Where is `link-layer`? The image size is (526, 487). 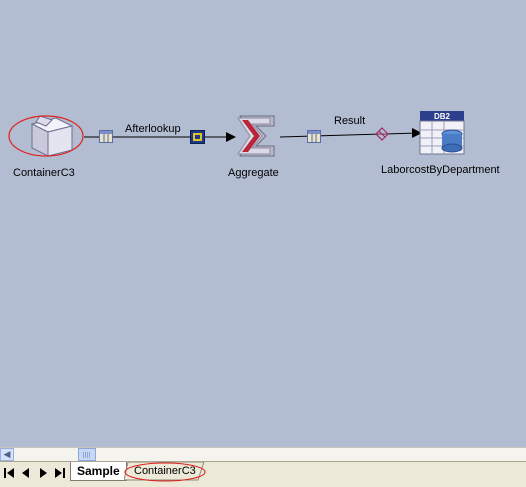 link-layer is located at coordinates (253, 135).